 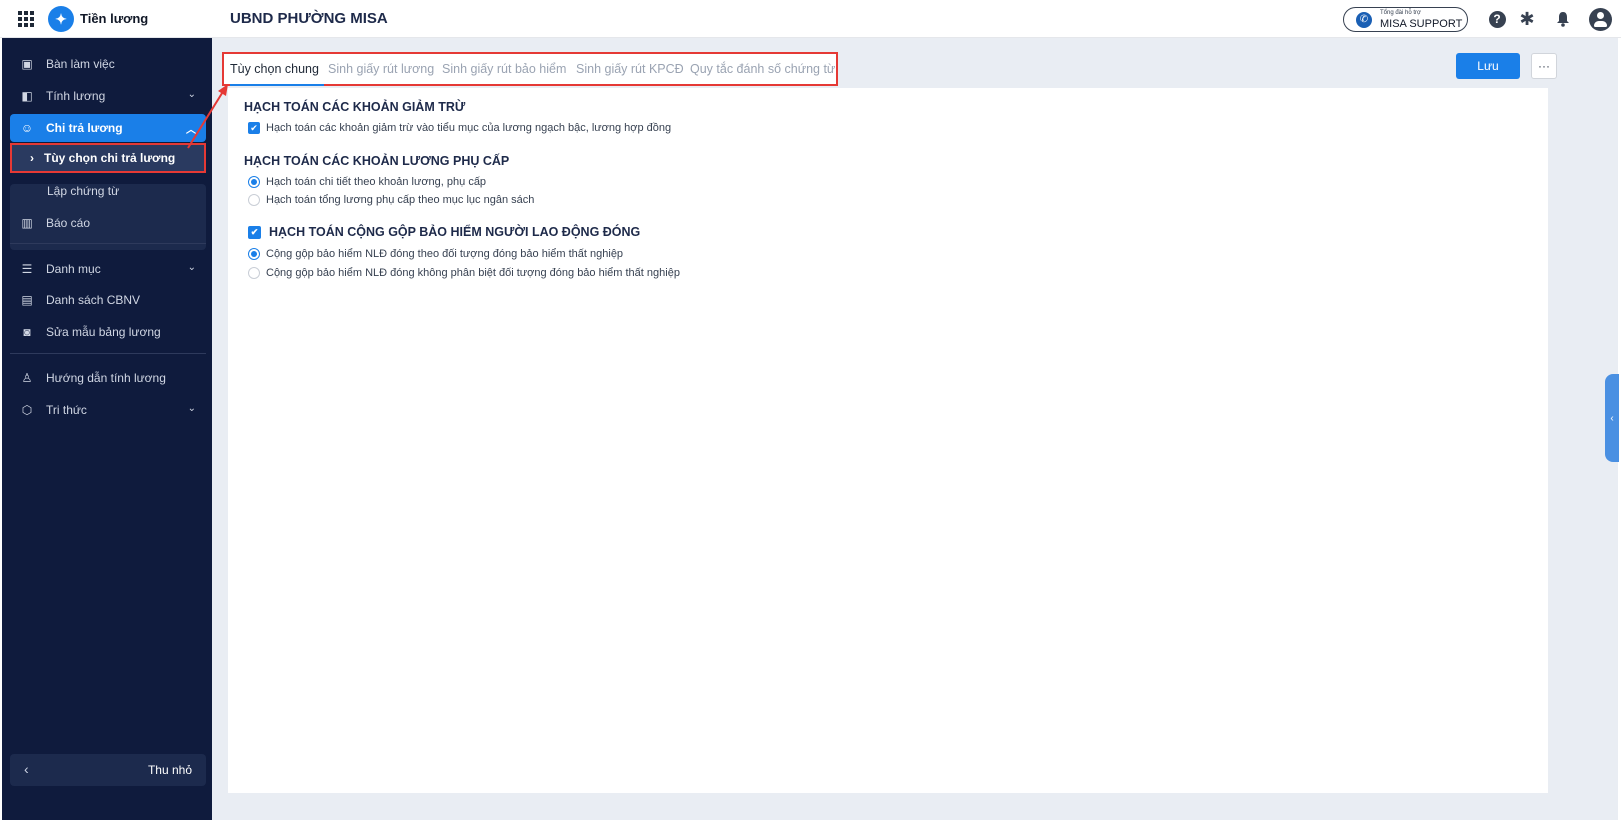 I want to click on sidebar-item-label: Sửa mẫu bảng lương, so click(x=103, y=332).